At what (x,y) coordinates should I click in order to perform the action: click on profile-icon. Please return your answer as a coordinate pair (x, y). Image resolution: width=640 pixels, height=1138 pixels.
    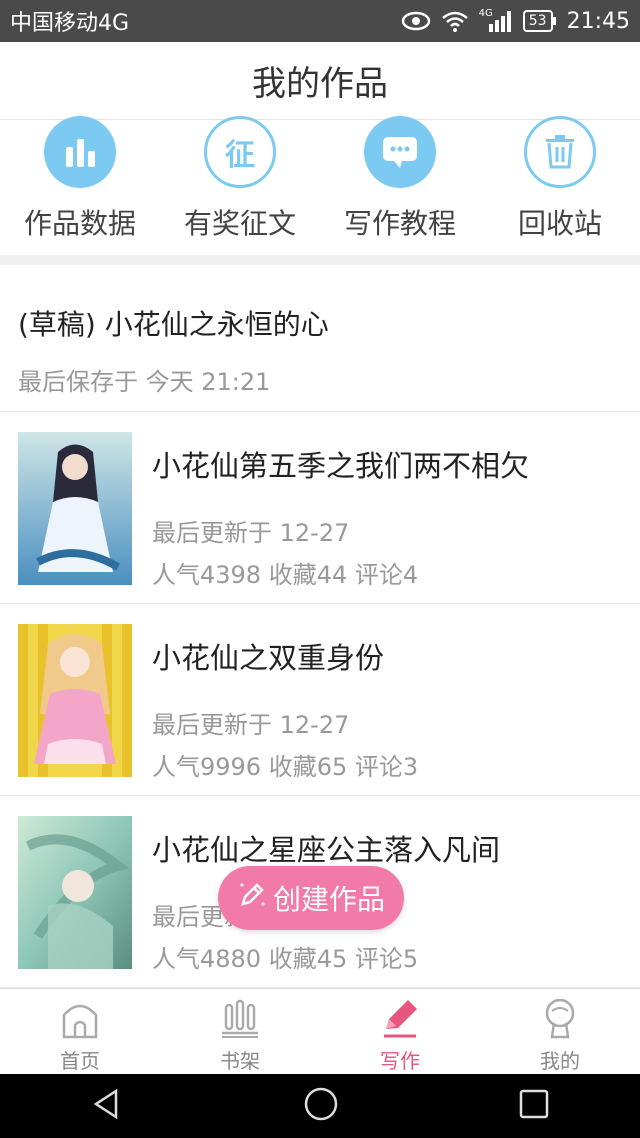
    Looking at the image, I should click on (560, 1020).